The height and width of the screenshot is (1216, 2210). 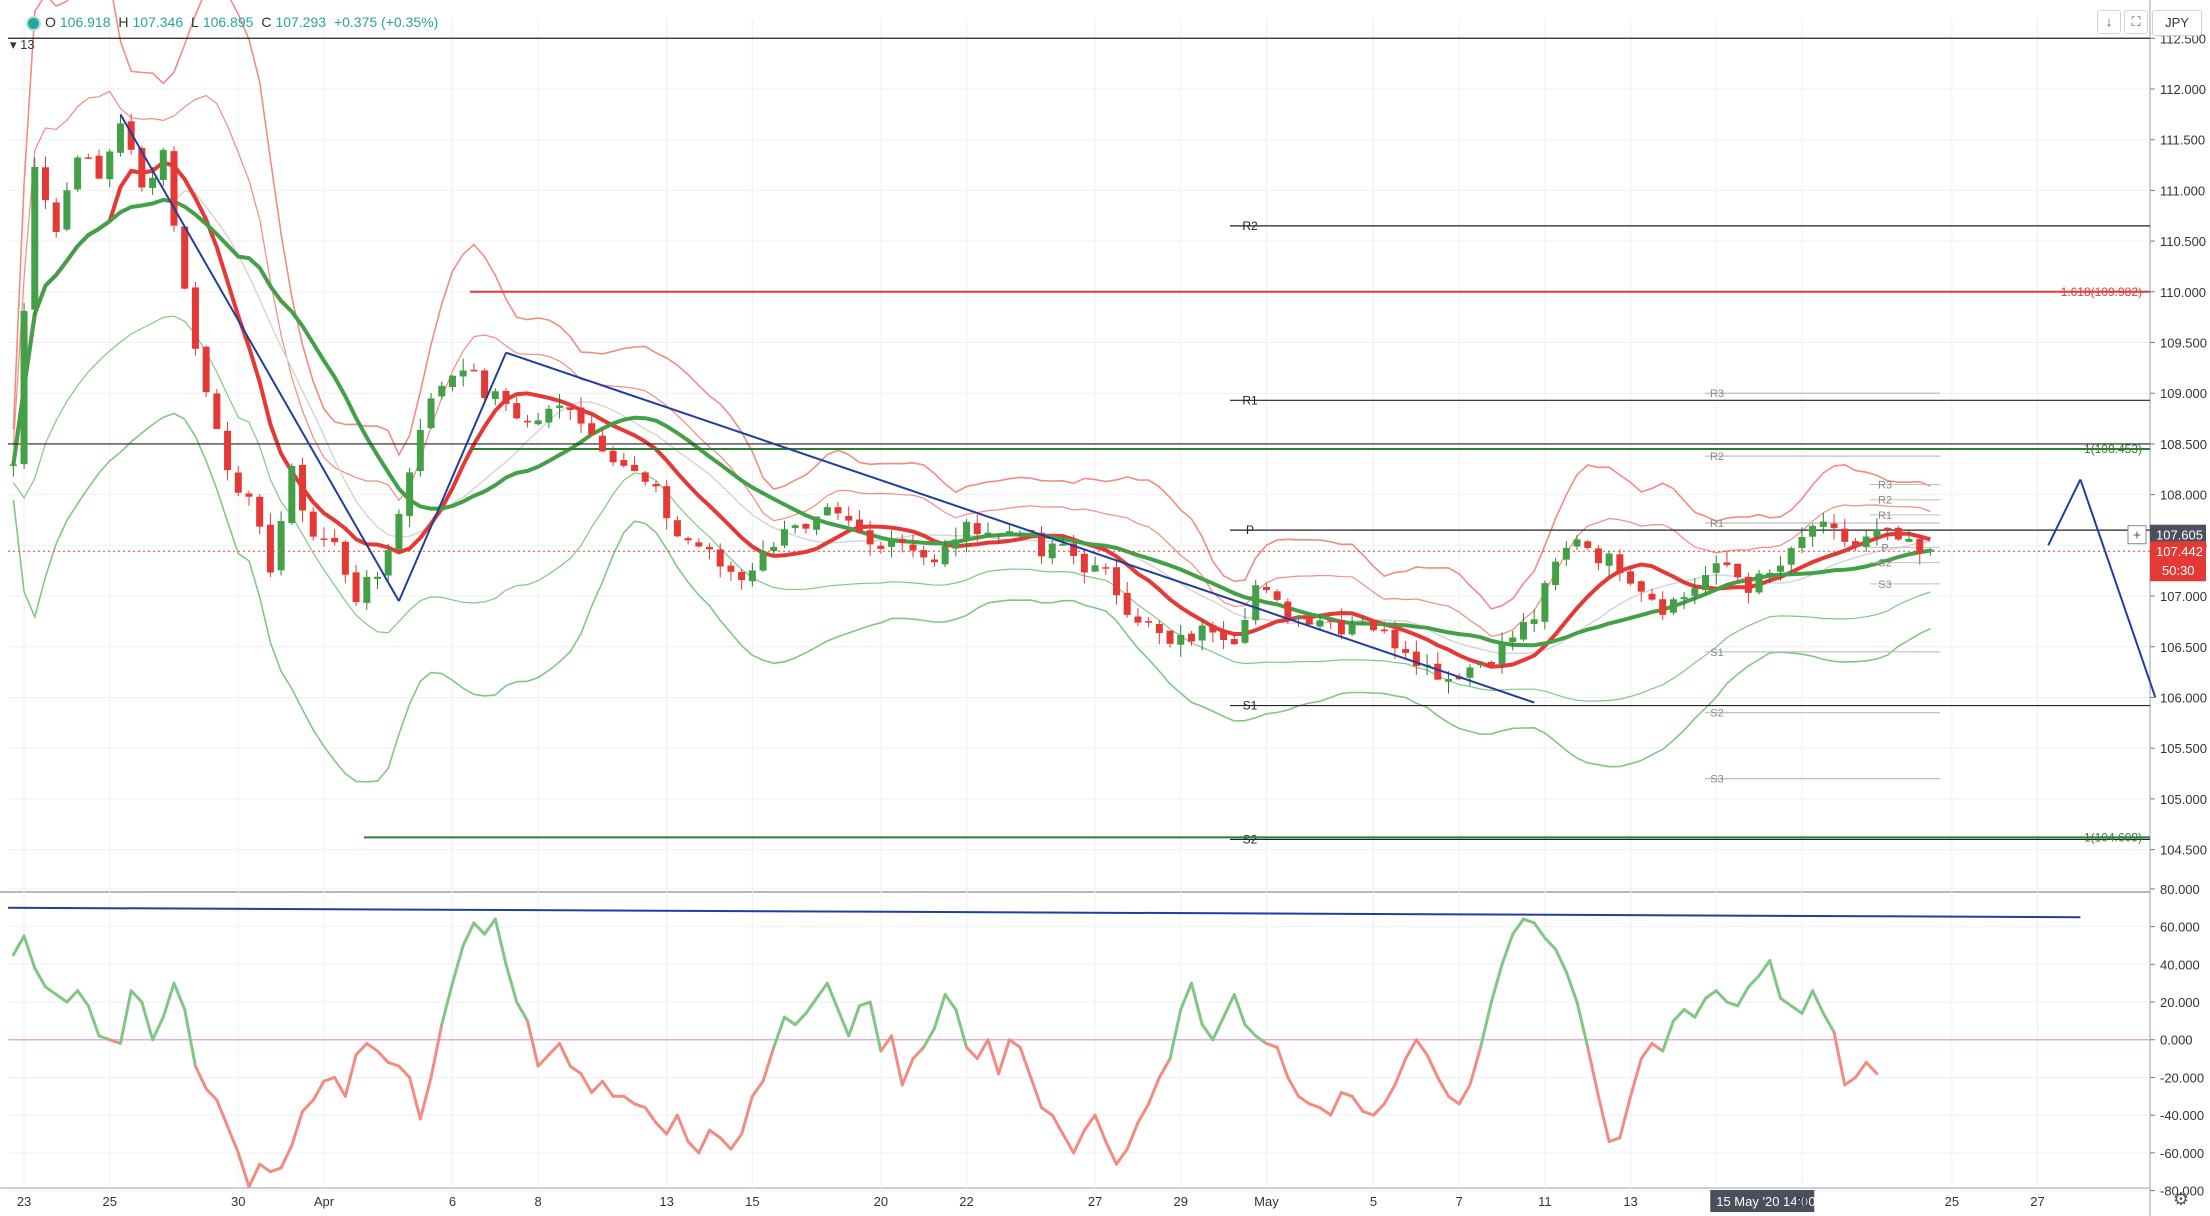 What do you see at coordinates (2183, 748) in the screenshot?
I see `y-tick-label: 105.500` at bounding box center [2183, 748].